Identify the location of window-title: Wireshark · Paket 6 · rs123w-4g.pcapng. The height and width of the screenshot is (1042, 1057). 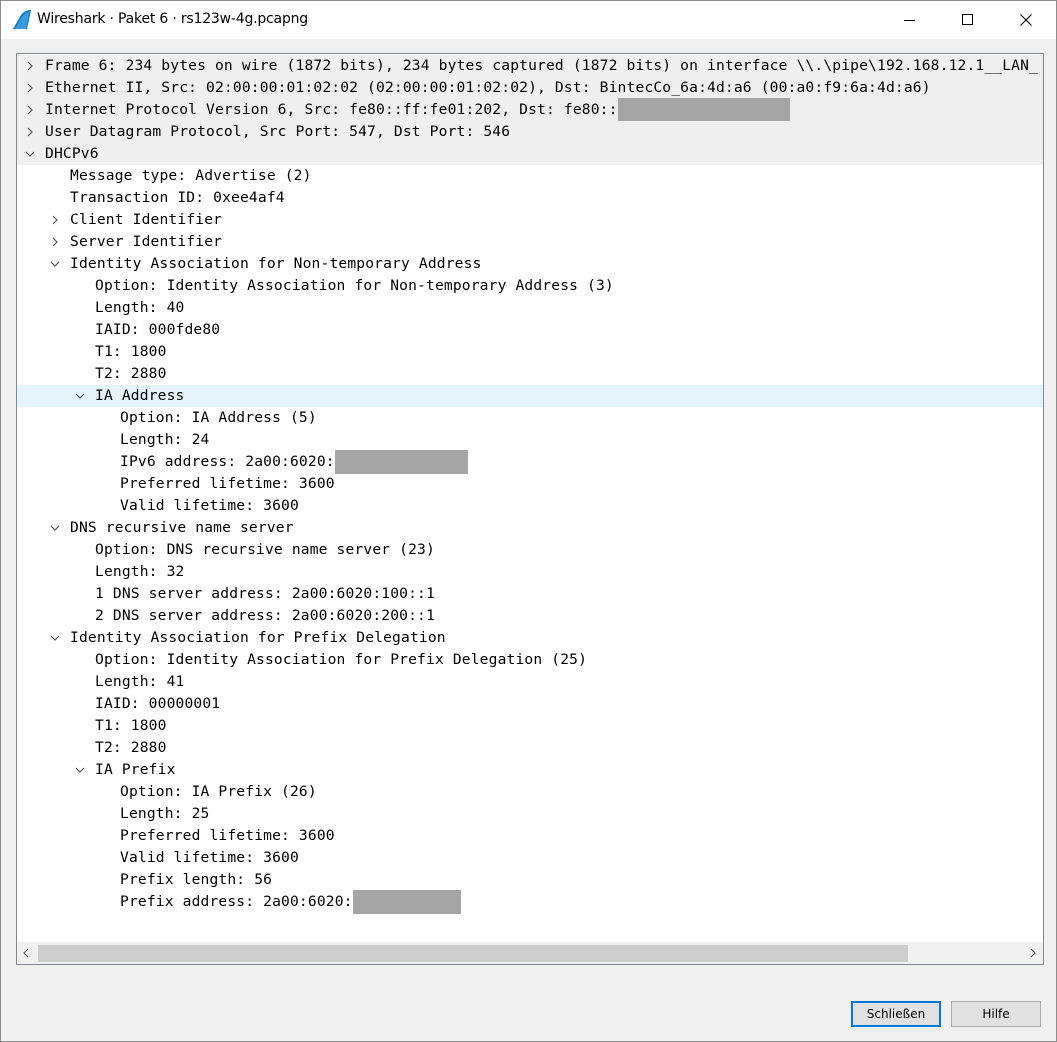
(172, 19).